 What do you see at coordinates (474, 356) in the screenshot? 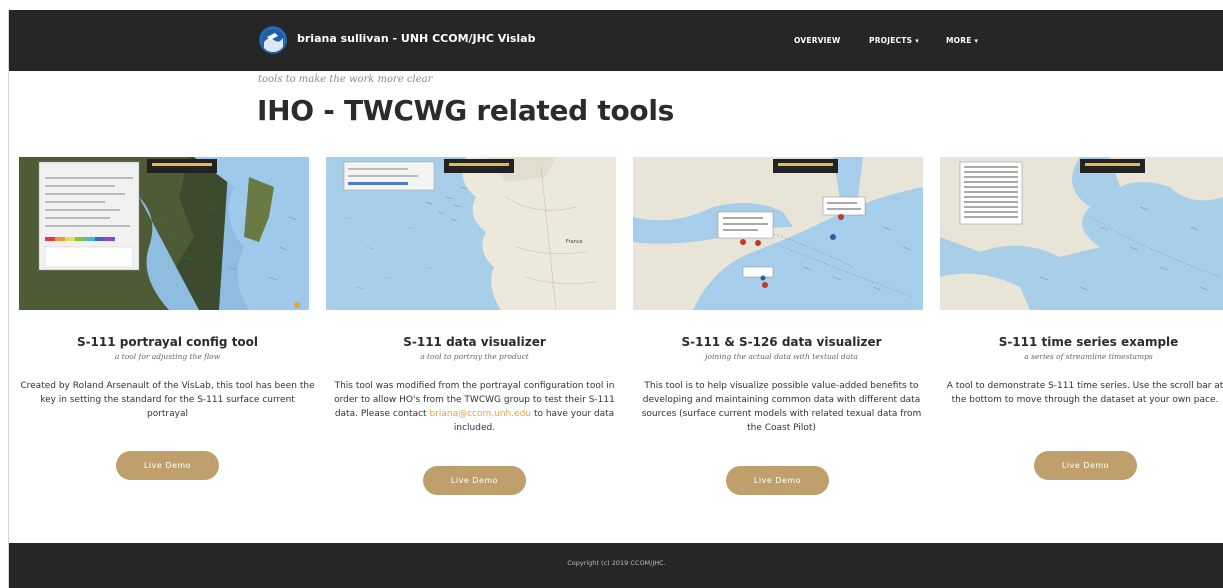
I see `card-subtitle: a tool to portray the product` at bounding box center [474, 356].